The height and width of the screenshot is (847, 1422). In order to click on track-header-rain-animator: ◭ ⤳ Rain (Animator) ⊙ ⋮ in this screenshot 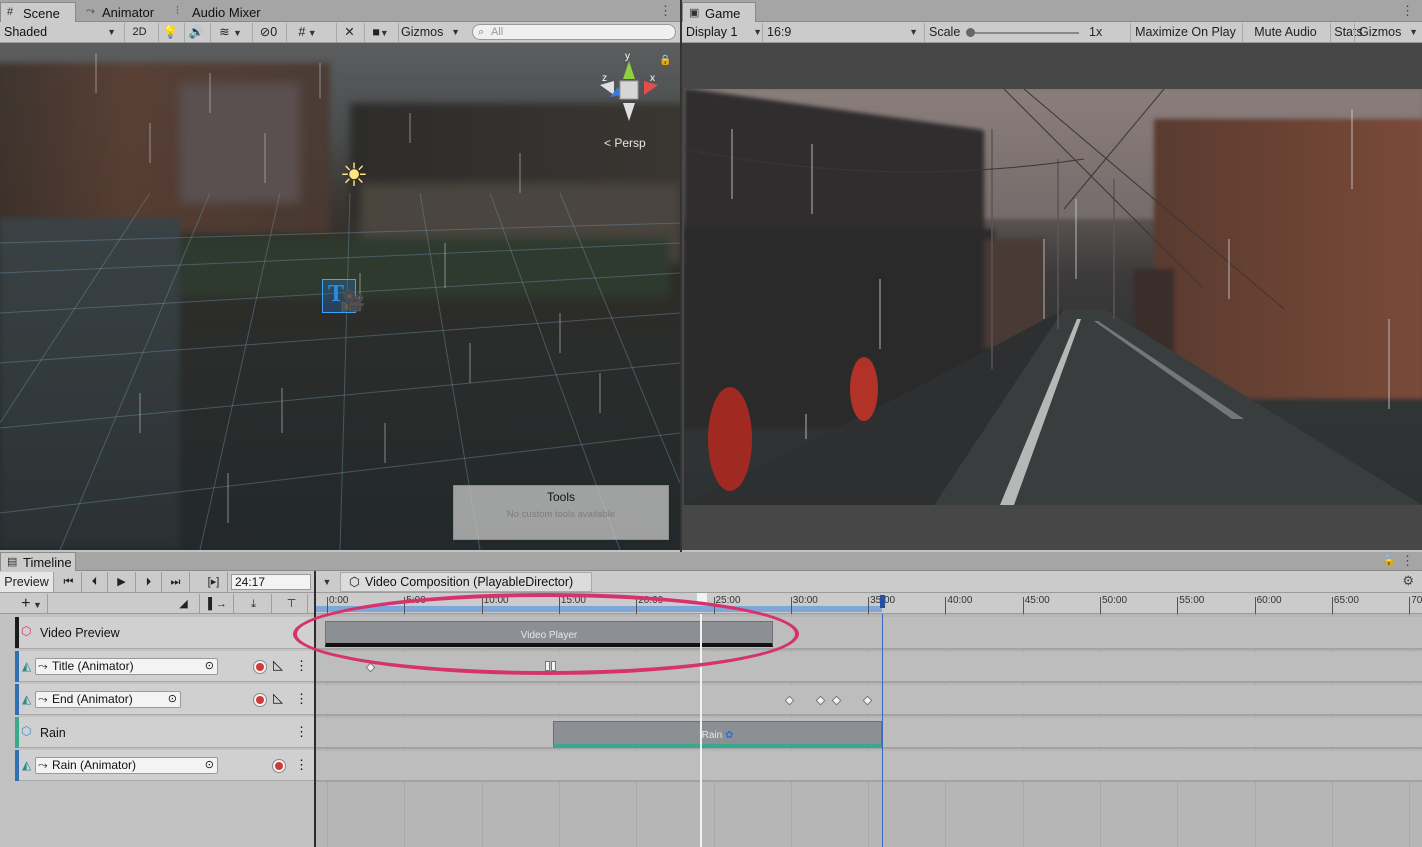, I will do `click(164, 765)`.